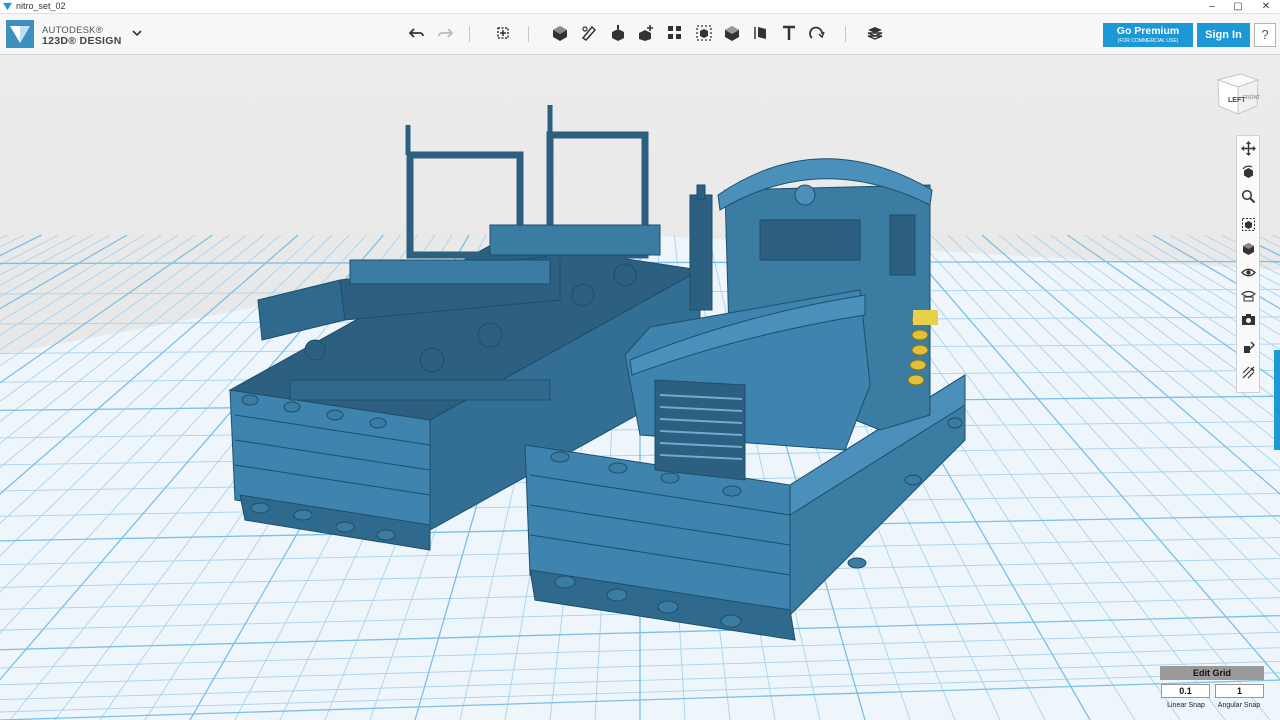  Describe the element at coordinates (1248, 248) in the screenshot. I see `perspective-icon` at that location.